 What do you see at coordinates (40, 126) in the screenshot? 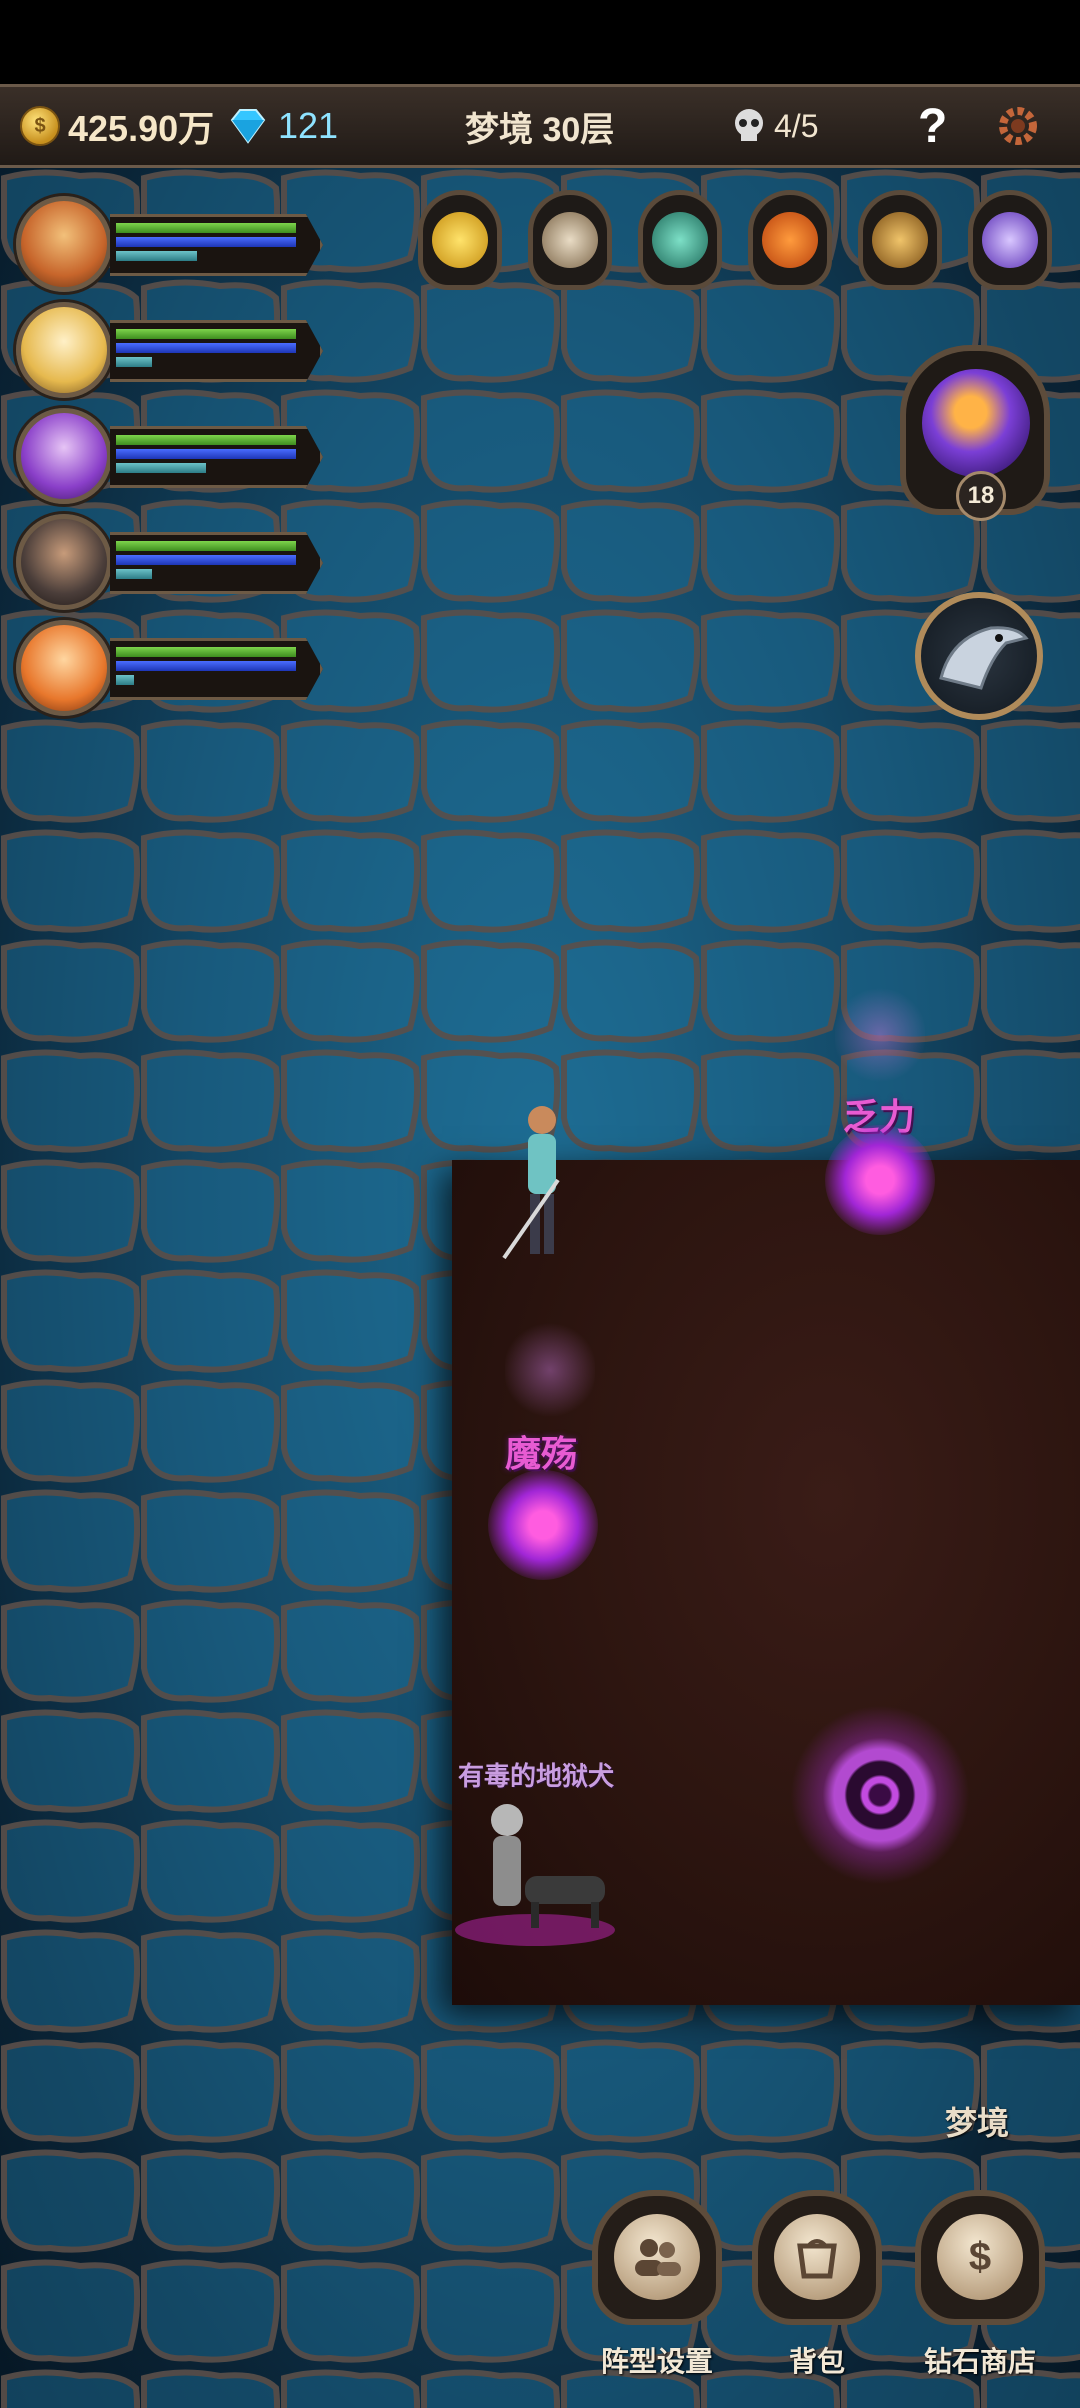
I see `coin-icon: $` at bounding box center [40, 126].